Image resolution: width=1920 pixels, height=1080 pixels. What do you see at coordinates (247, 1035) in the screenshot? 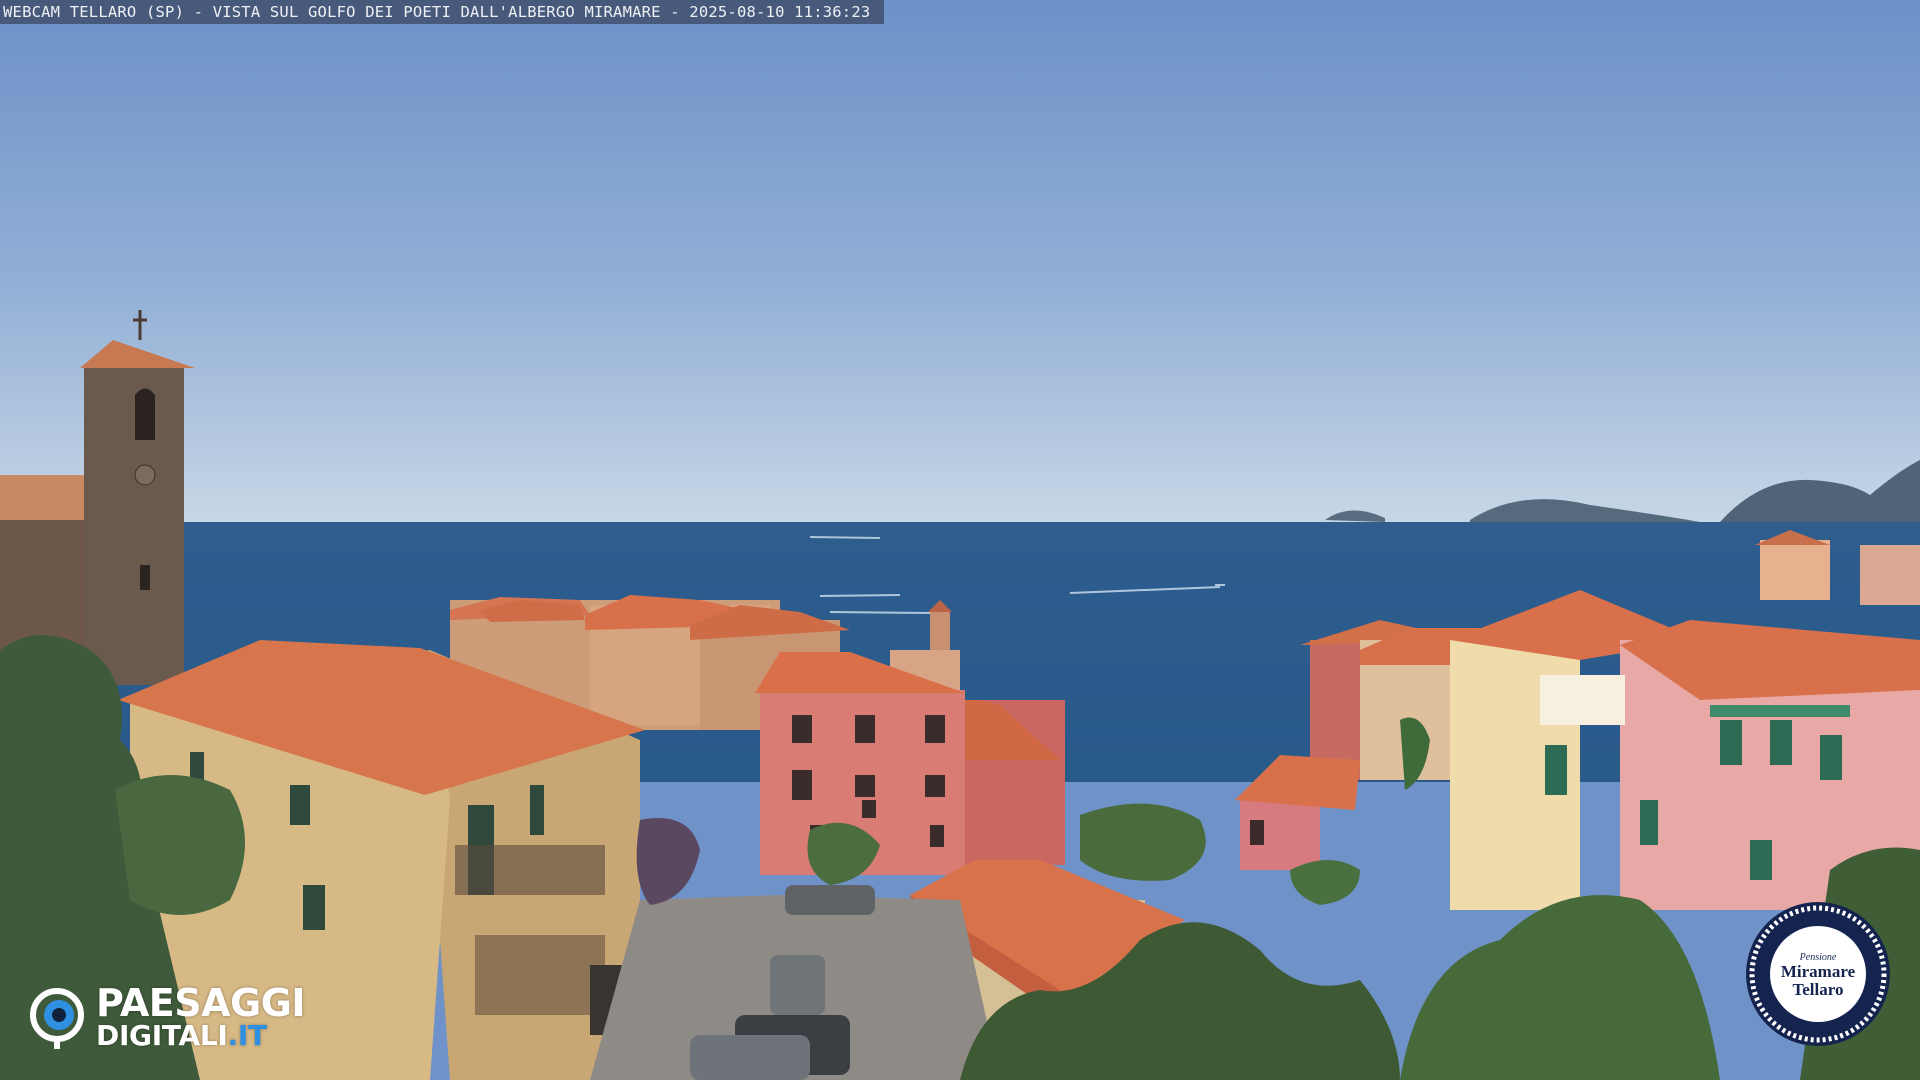
I see `logo-tld: .IT` at bounding box center [247, 1035].